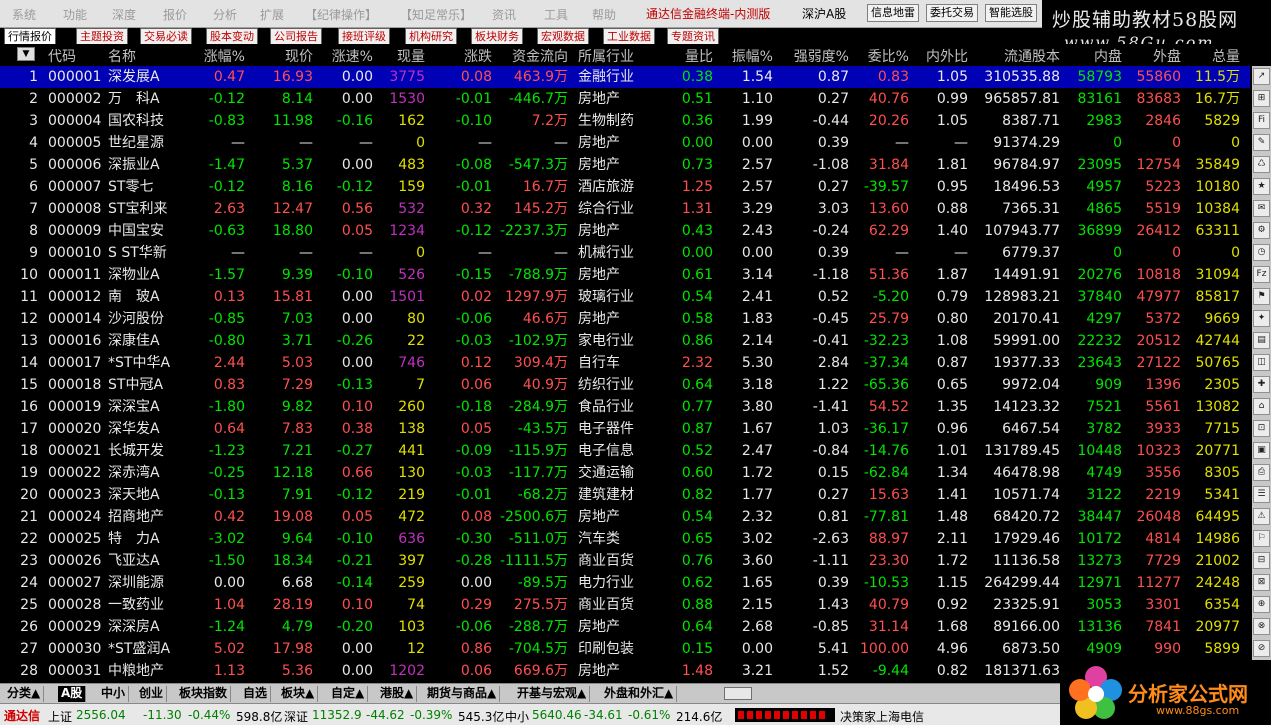 The width and height of the screenshot is (1271, 725). I want to click on col-header-11: 强弱度%, so click(821, 56).